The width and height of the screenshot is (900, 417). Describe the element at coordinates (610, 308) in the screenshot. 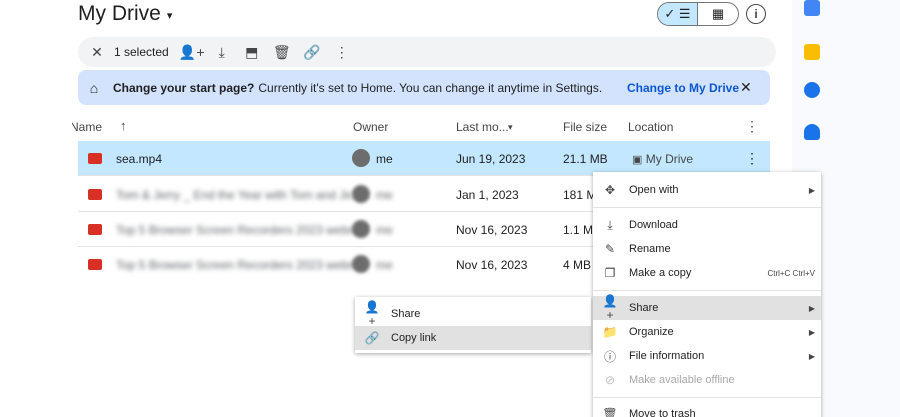

I see `person-add-icon: 👤+` at that location.